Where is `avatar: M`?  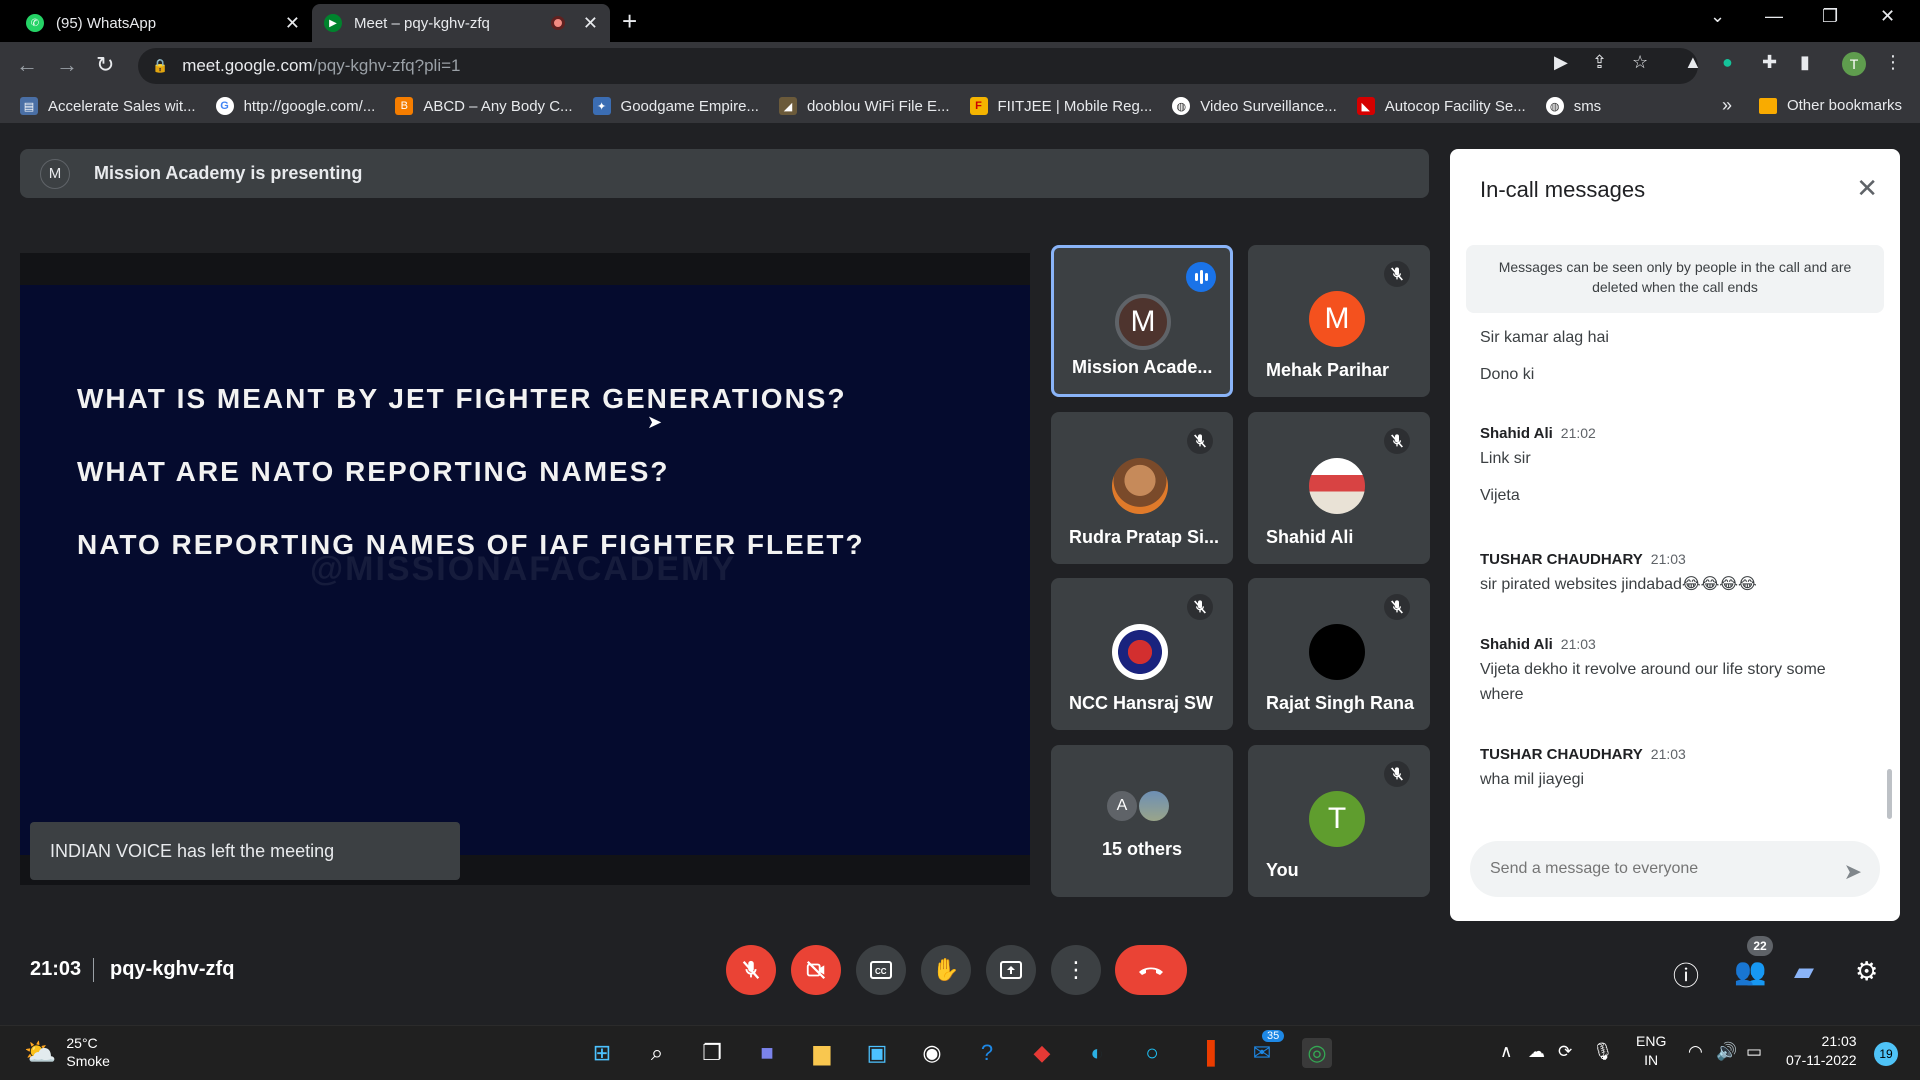 avatar: M is located at coordinates (1337, 319).